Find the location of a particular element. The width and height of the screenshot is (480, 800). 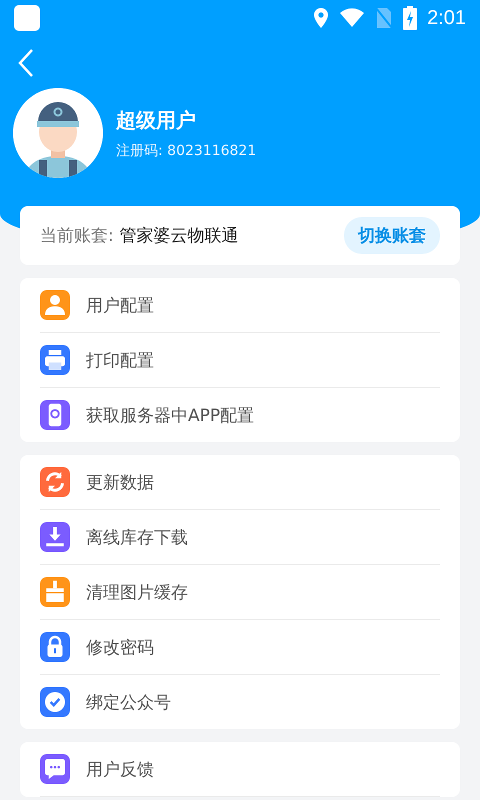

menu-item: 更新数据 is located at coordinates (120, 482).